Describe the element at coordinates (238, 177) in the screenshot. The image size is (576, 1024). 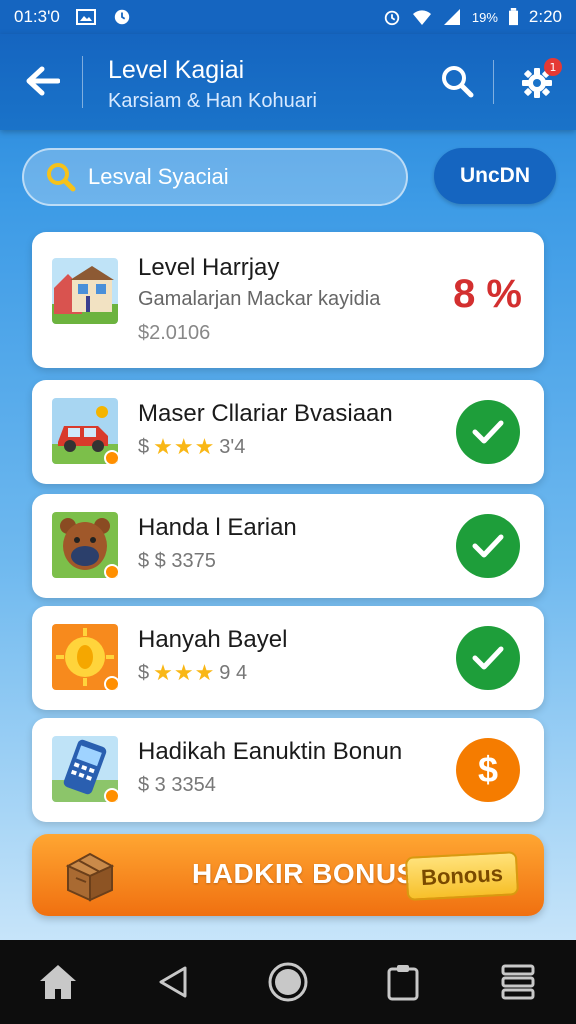
I see `search-input` at that location.